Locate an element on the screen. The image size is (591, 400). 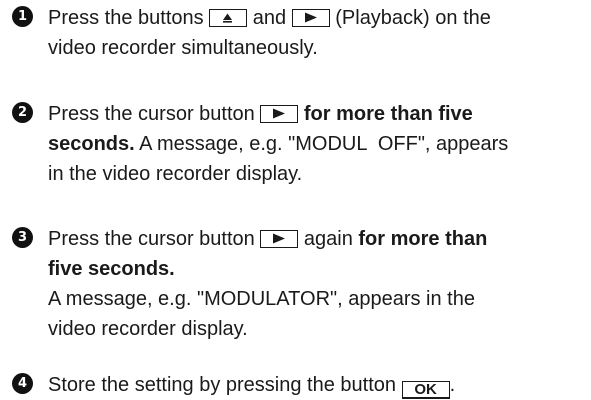
text-segment: Press the buttons is located at coordinates (129, 18).